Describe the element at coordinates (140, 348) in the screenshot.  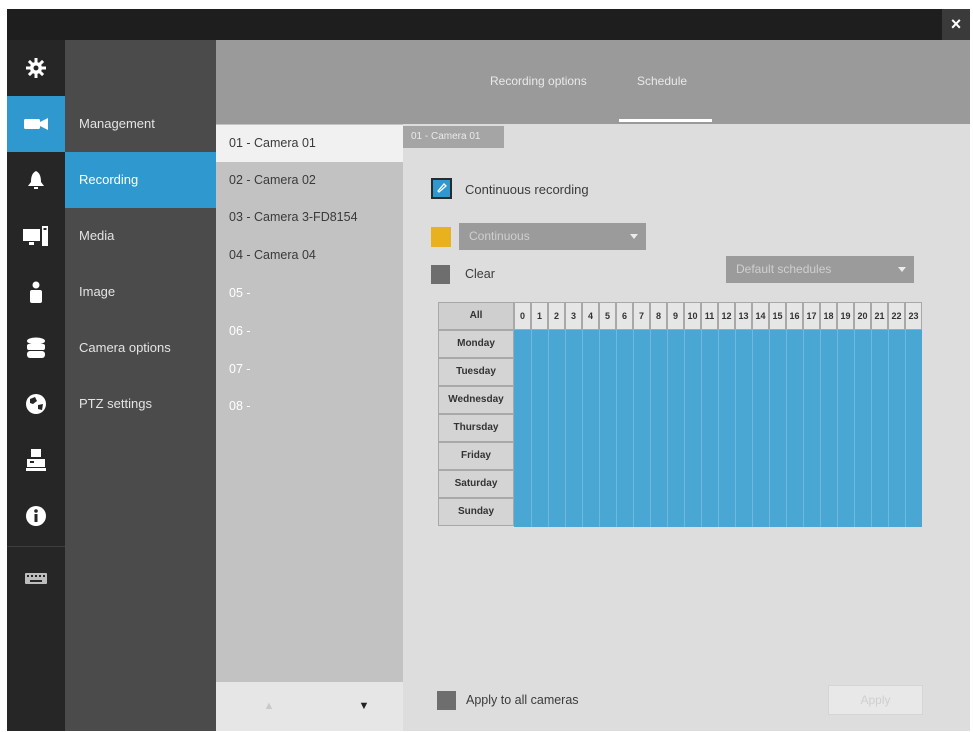
I see `submenu-camera-options: Camera options` at that location.